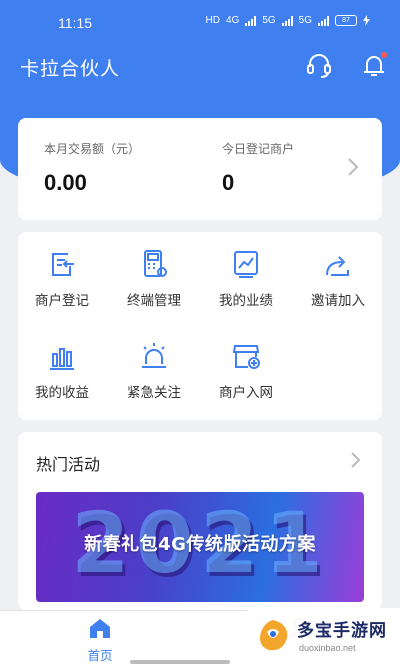 The width and height of the screenshot is (400, 666). I want to click on menu-label: 我的业绩, so click(246, 301).